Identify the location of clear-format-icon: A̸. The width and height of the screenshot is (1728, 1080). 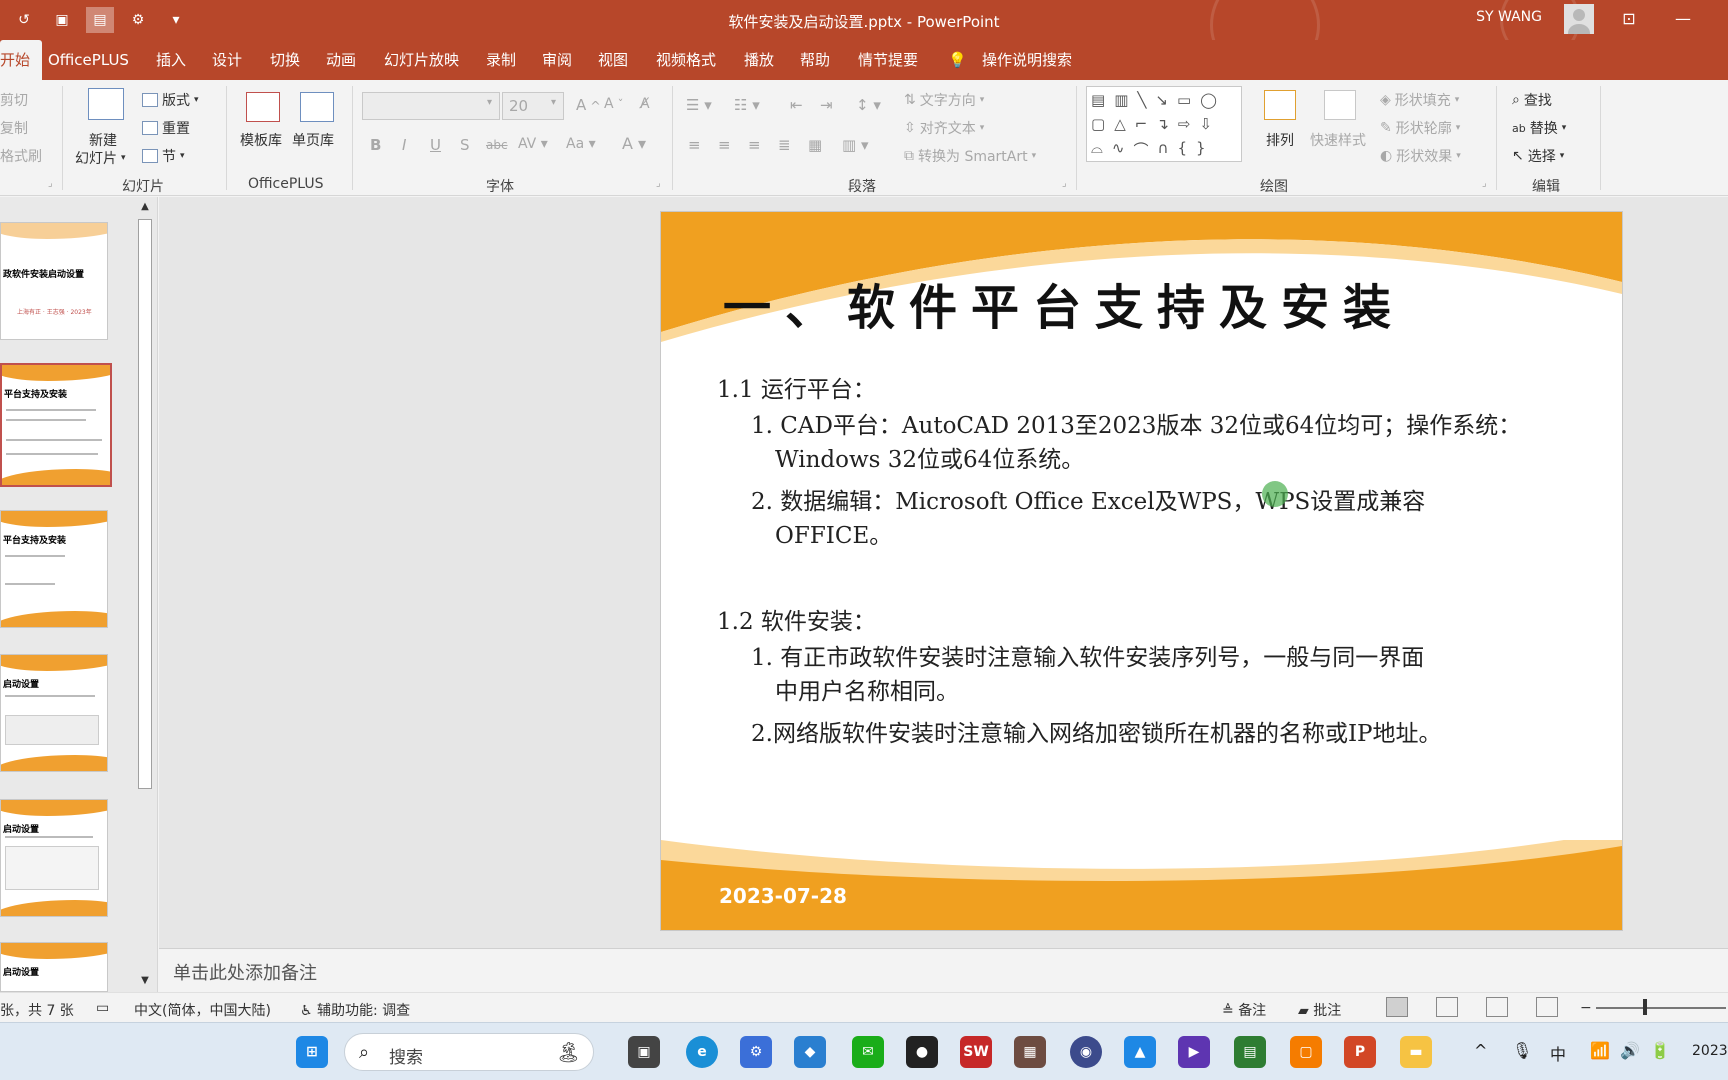
(645, 104).